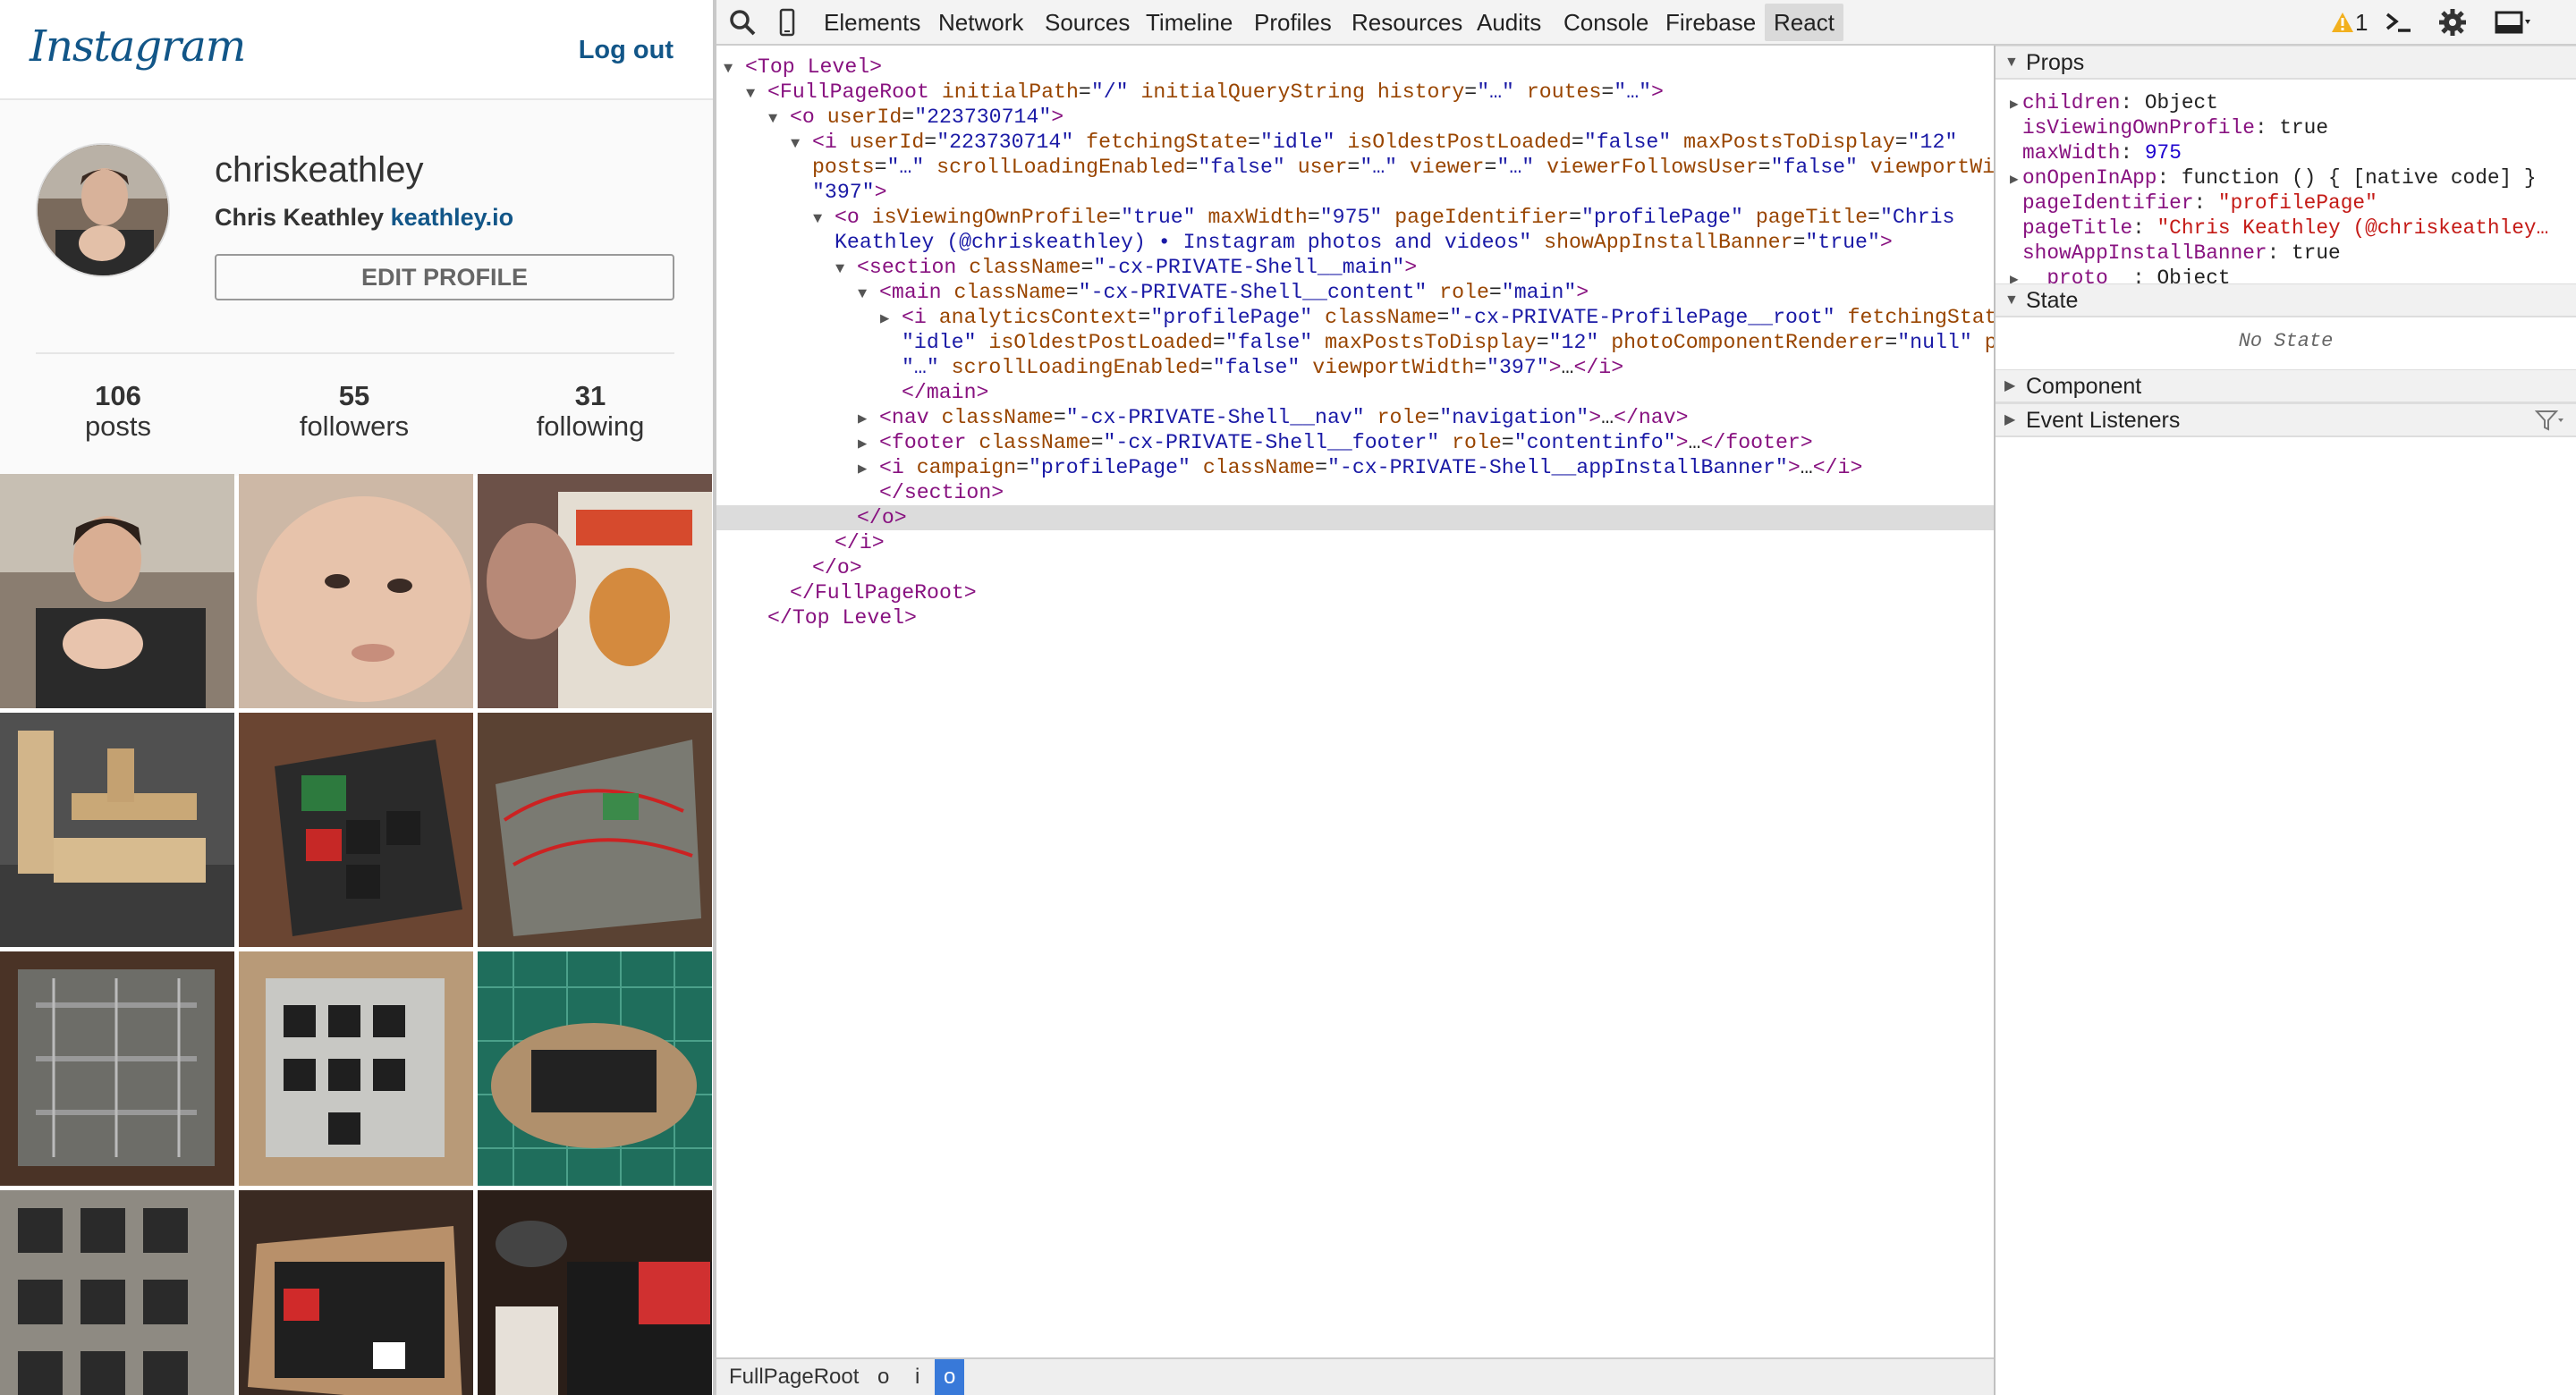 This screenshot has height=1395, width=2576. What do you see at coordinates (1804, 22) in the screenshot?
I see `tab-react: React` at bounding box center [1804, 22].